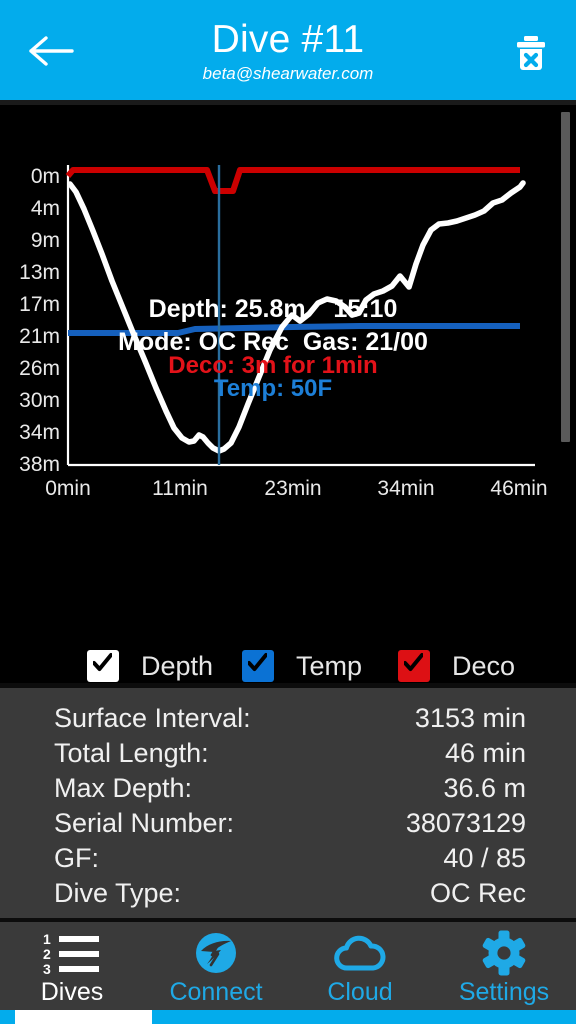 This screenshot has width=576, height=1024. I want to click on detail-key: Max Depth:, so click(123, 788).